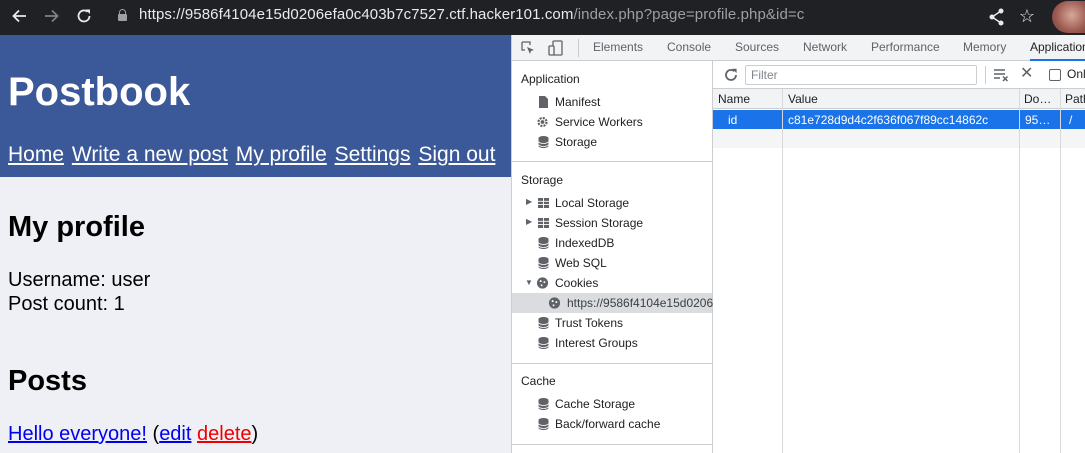 The height and width of the screenshot is (453, 1085). What do you see at coordinates (122, 15) in the screenshot?
I see `lock-icon` at bounding box center [122, 15].